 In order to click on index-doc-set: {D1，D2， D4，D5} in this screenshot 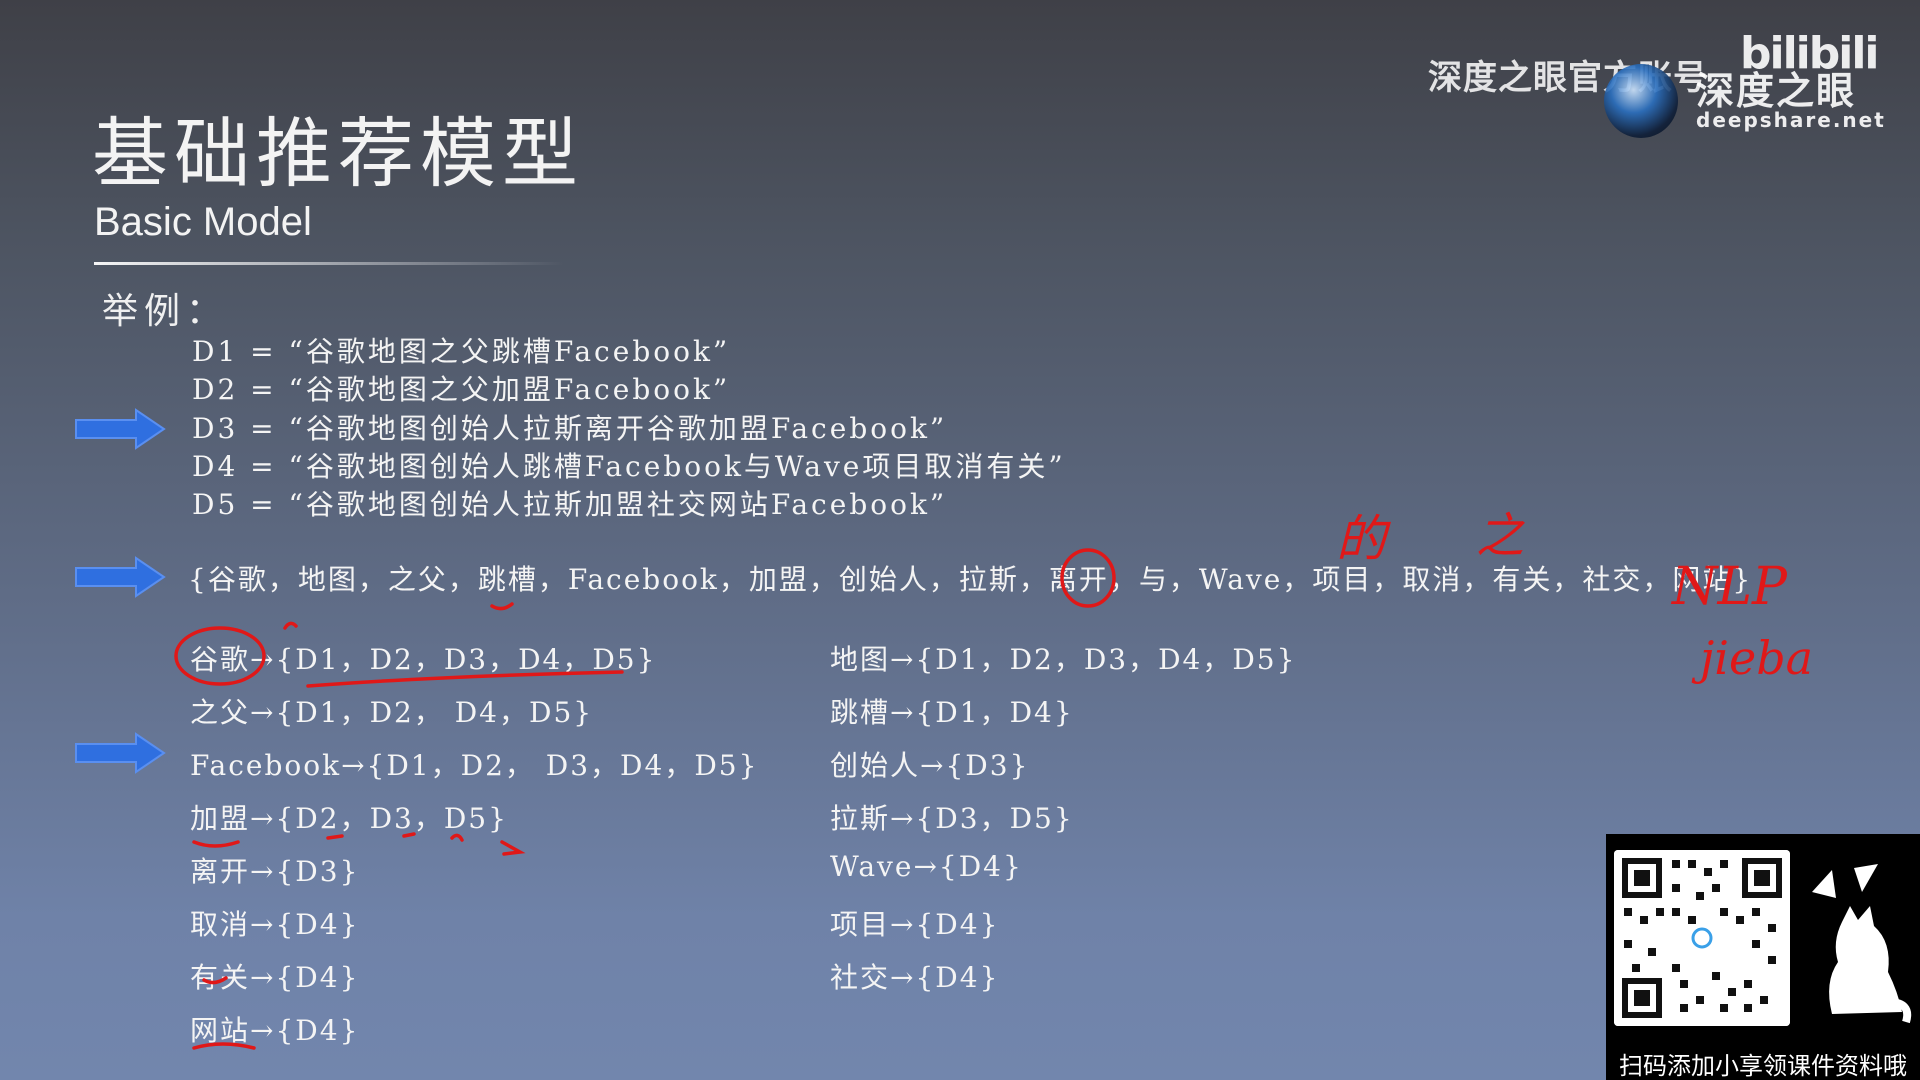, I will do `click(434, 712)`.